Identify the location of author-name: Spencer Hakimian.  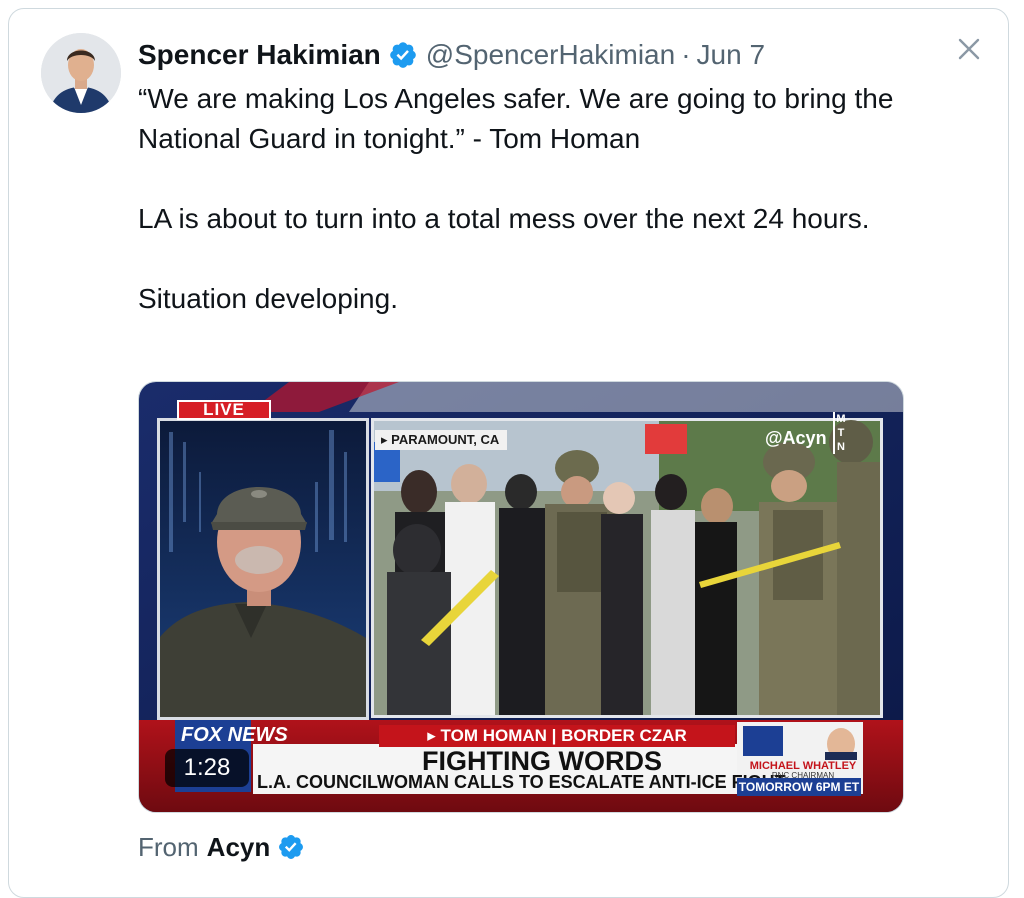
(259, 55).